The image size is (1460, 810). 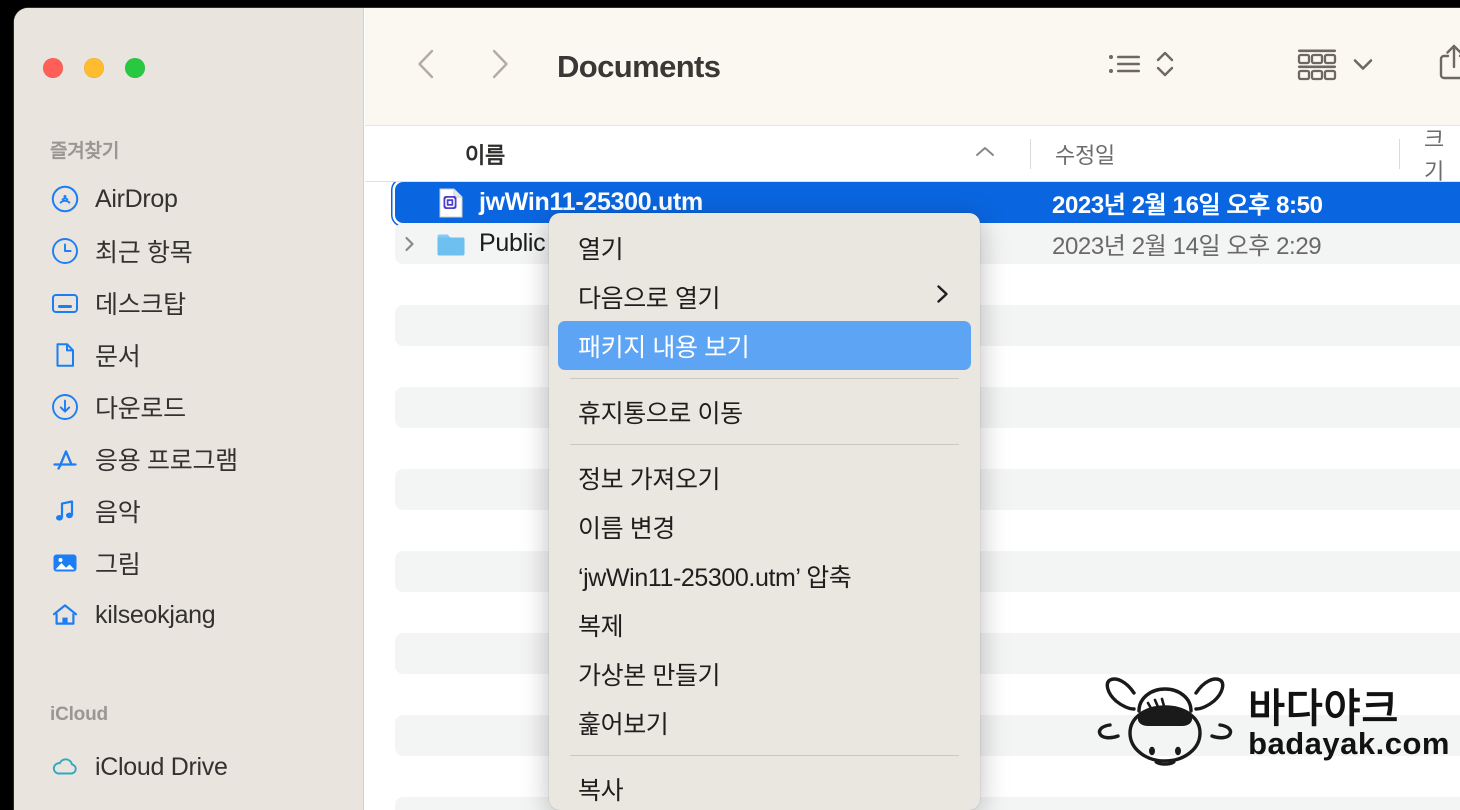 I want to click on file-modified-label: 2023년 2월 16일 오후 8:50, so click(x=1187, y=205).